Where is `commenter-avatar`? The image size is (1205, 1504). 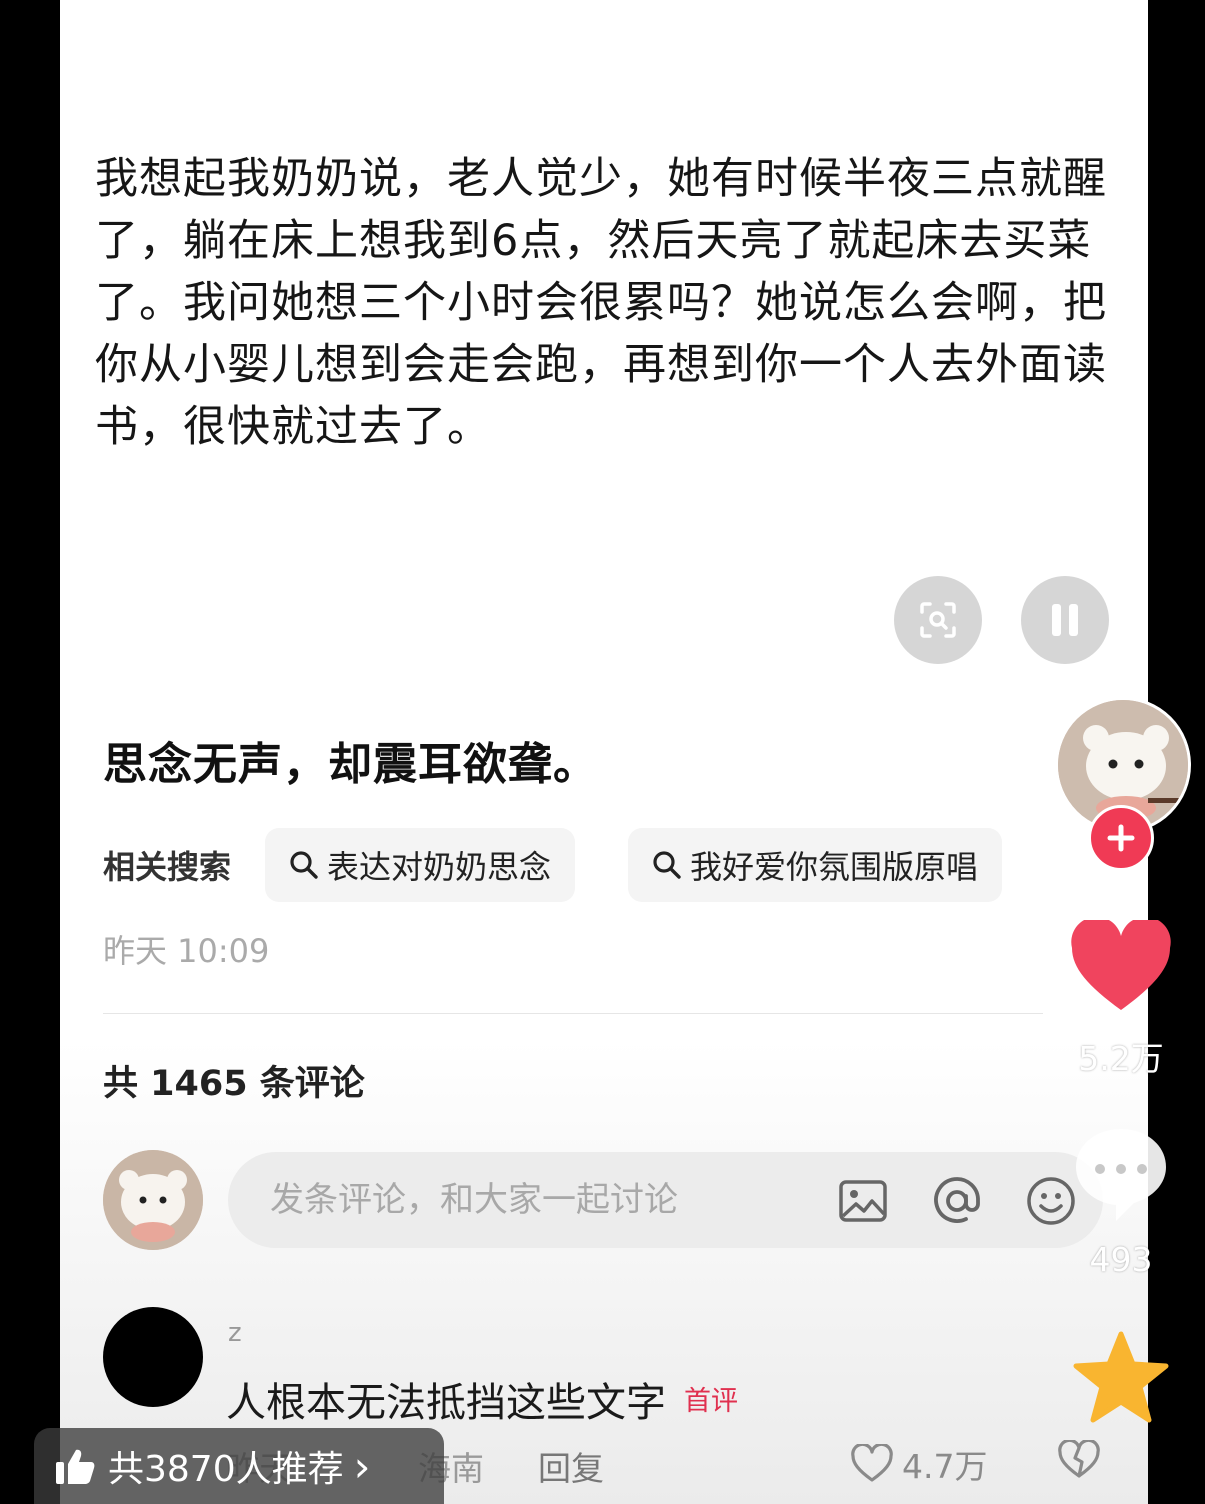 commenter-avatar is located at coordinates (153, 1357).